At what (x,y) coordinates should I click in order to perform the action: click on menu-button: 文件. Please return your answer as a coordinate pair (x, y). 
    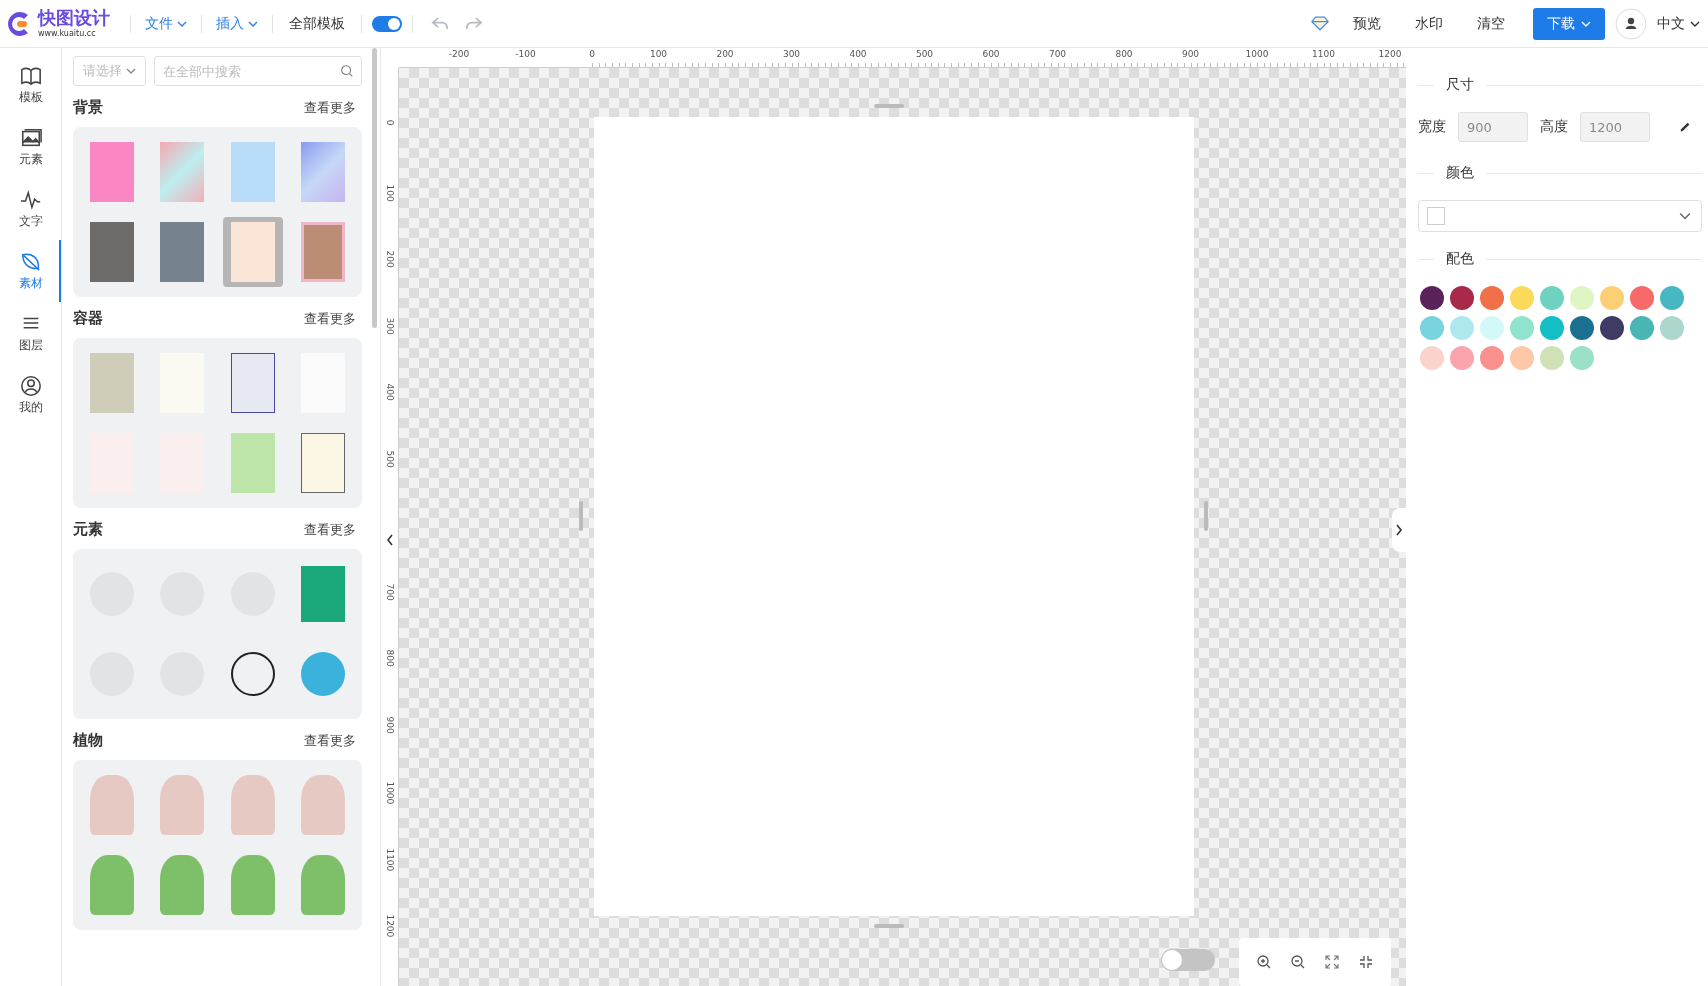
    Looking at the image, I should click on (166, 23).